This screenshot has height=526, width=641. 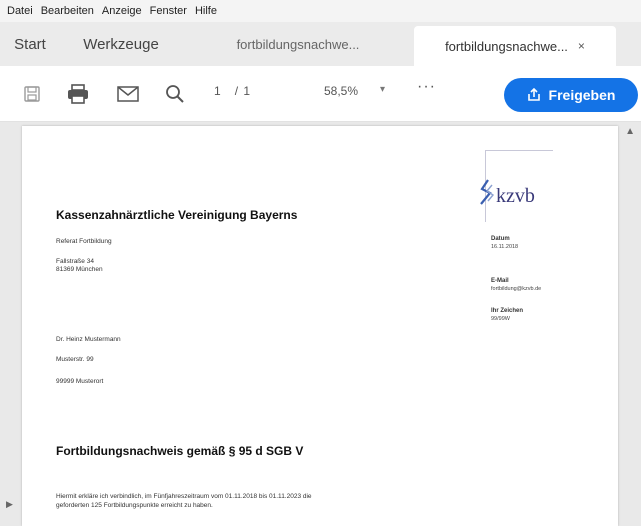 I want to click on datum-label: Datum, so click(x=500, y=239).